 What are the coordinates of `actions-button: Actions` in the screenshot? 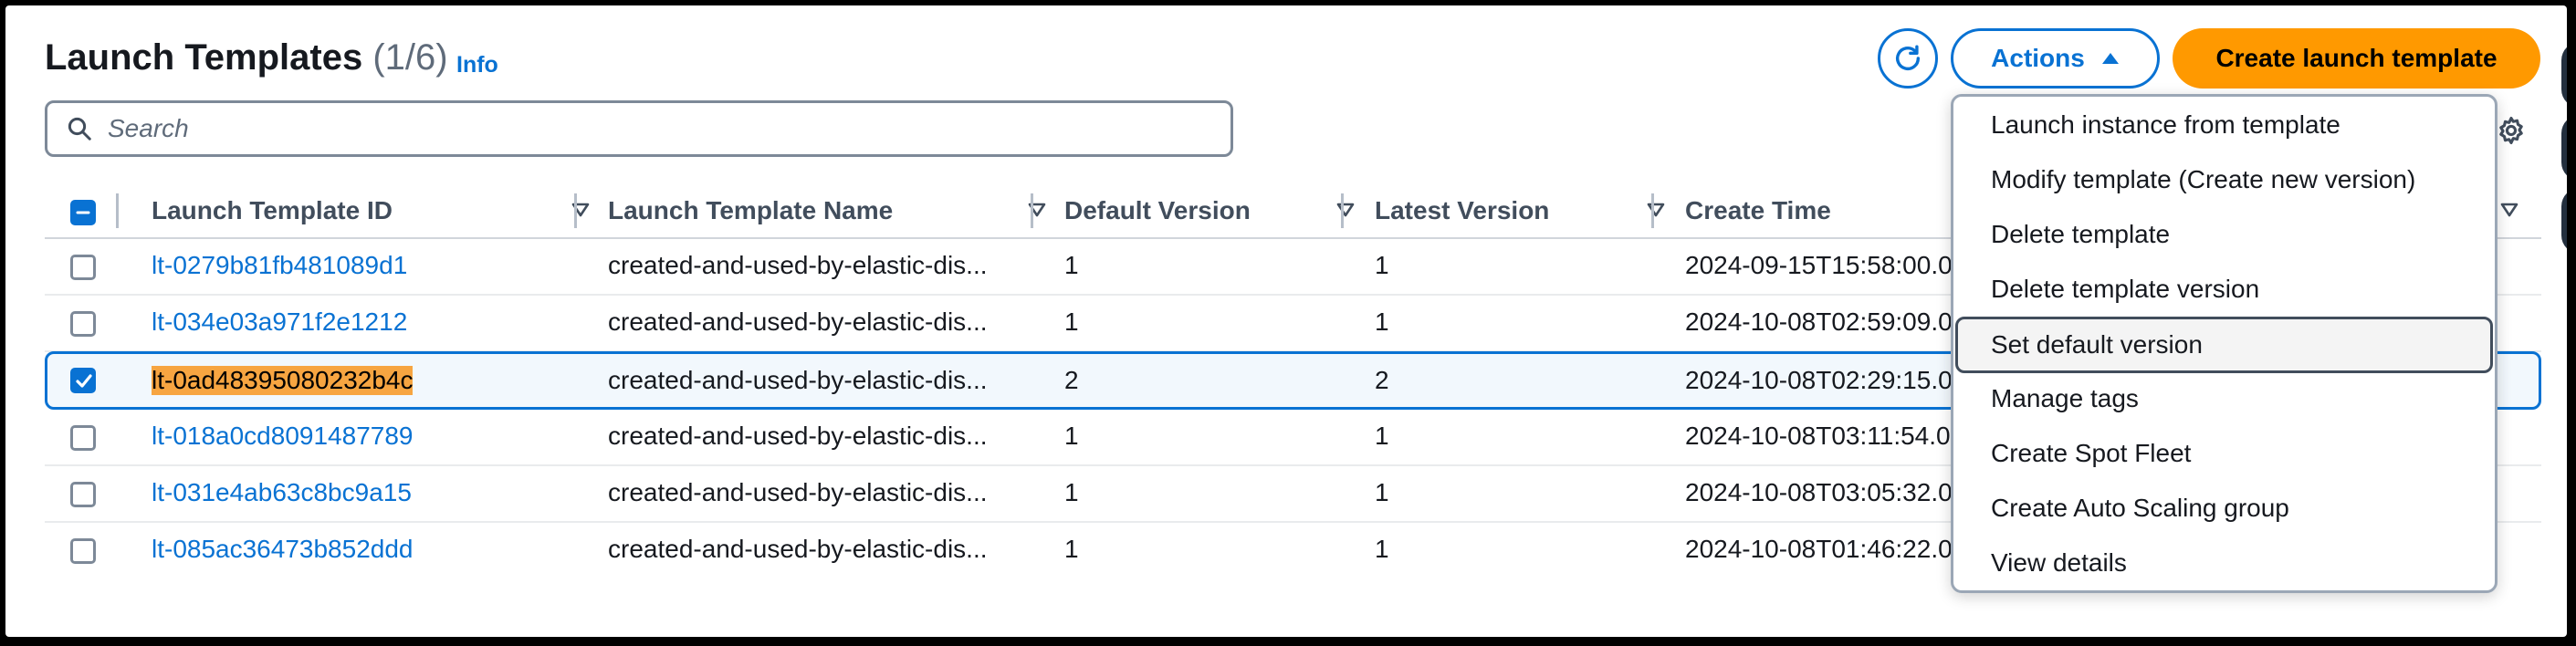 It's located at (2055, 59).